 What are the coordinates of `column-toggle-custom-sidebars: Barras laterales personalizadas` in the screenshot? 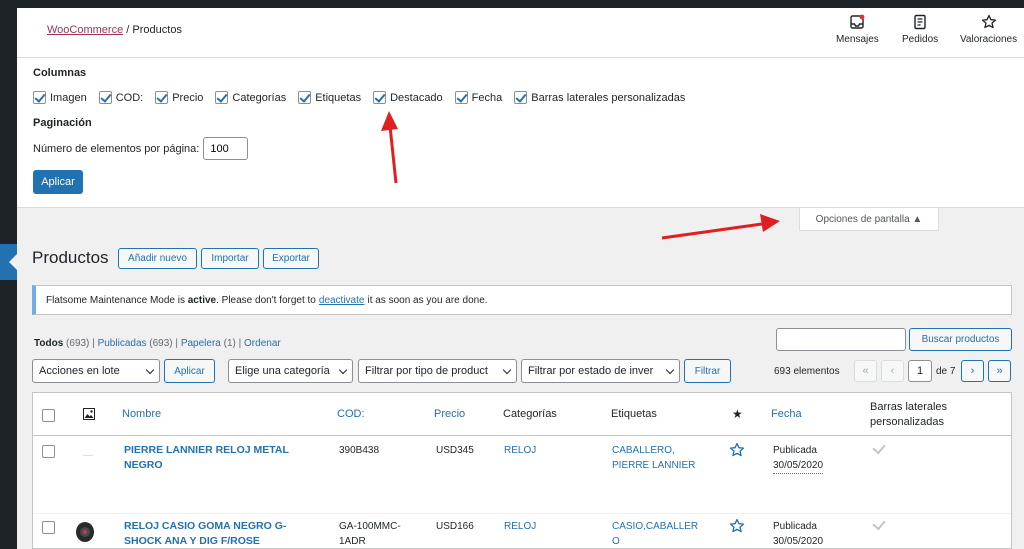 It's located at (599, 97).